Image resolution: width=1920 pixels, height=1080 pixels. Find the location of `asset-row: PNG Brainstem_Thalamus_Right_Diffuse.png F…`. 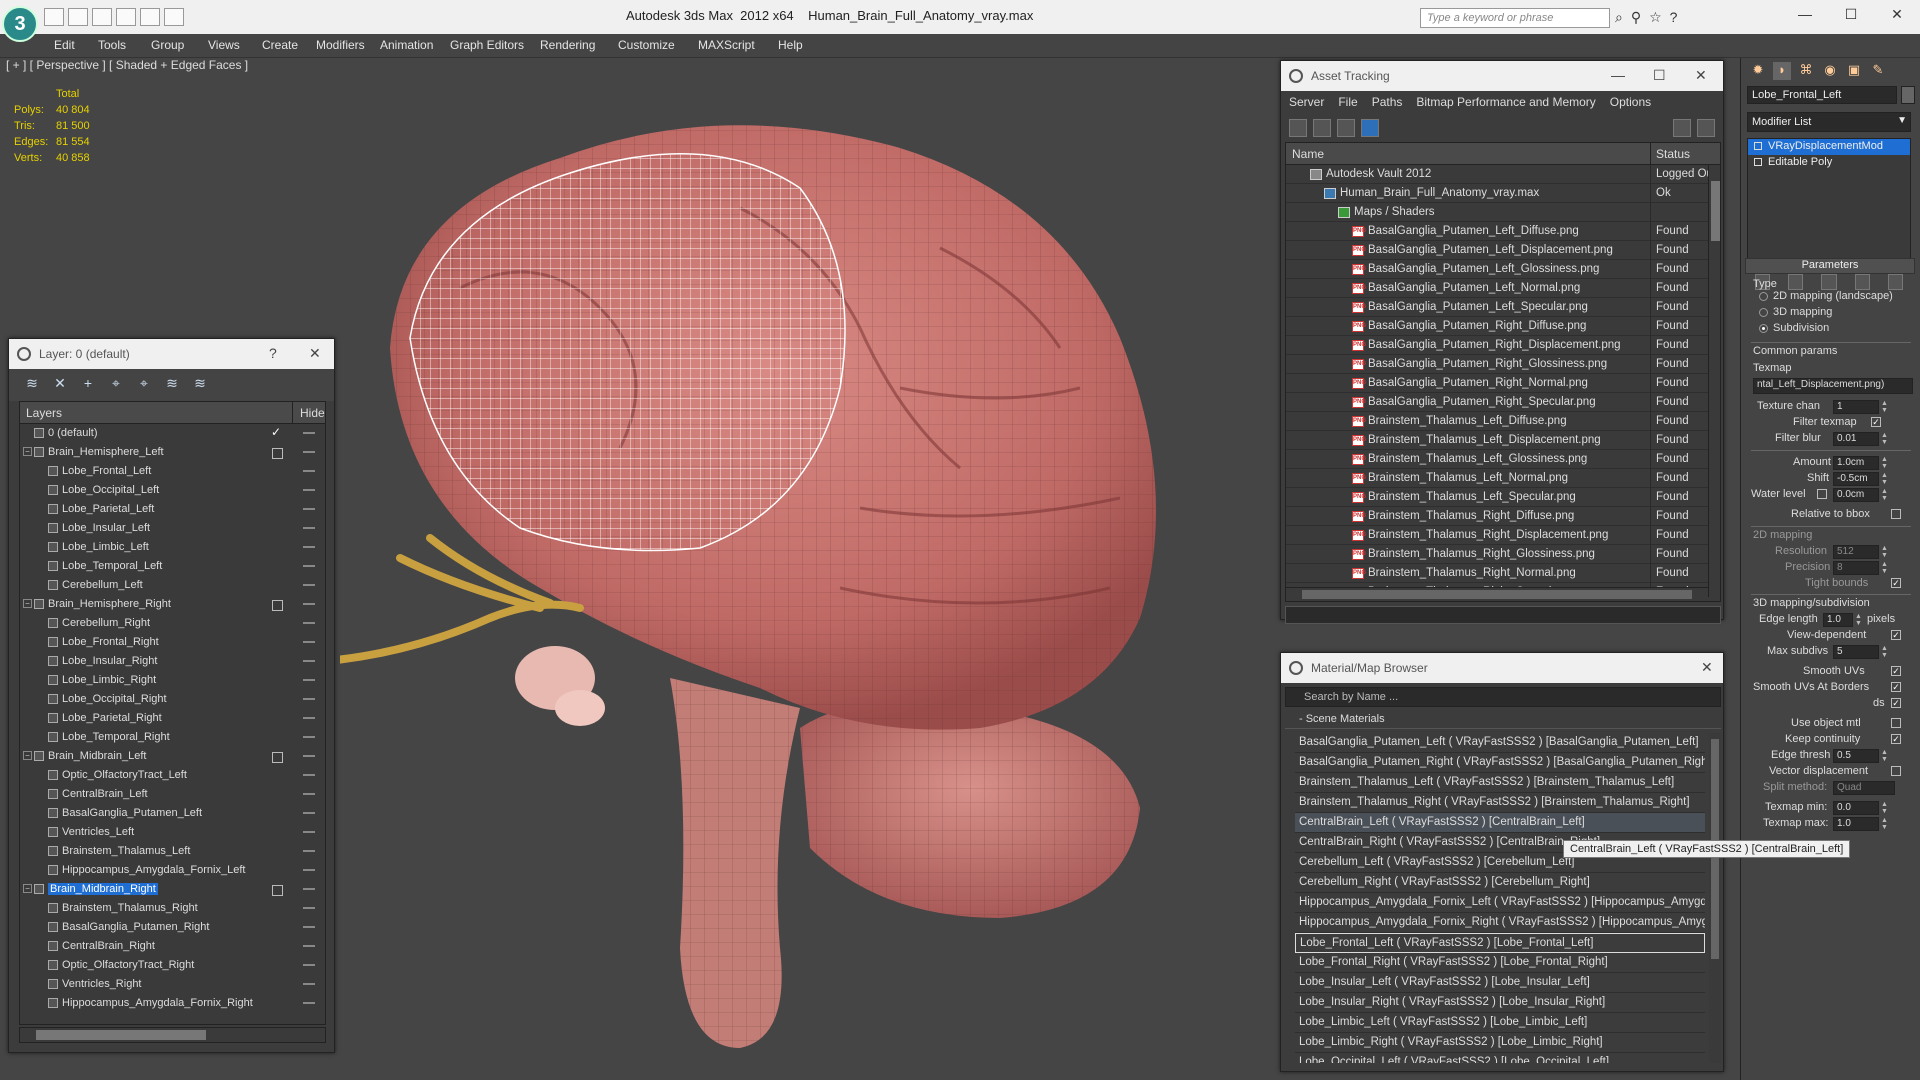

asset-row: PNG Brainstem_Thalamus_Right_Diffuse.png F… is located at coordinates (1503, 516).